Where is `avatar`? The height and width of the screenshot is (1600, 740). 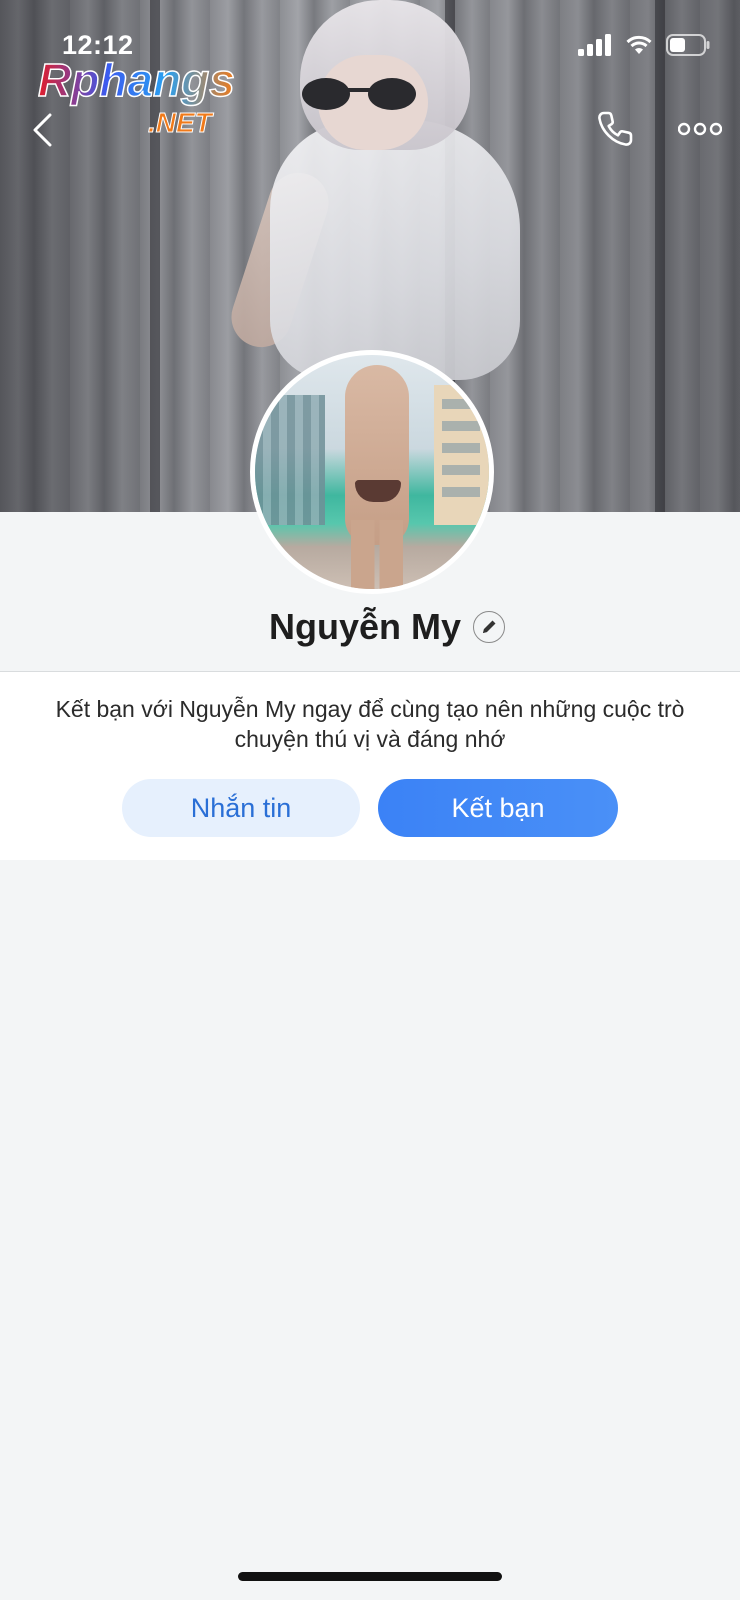 avatar is located at coordinates (372, 472).